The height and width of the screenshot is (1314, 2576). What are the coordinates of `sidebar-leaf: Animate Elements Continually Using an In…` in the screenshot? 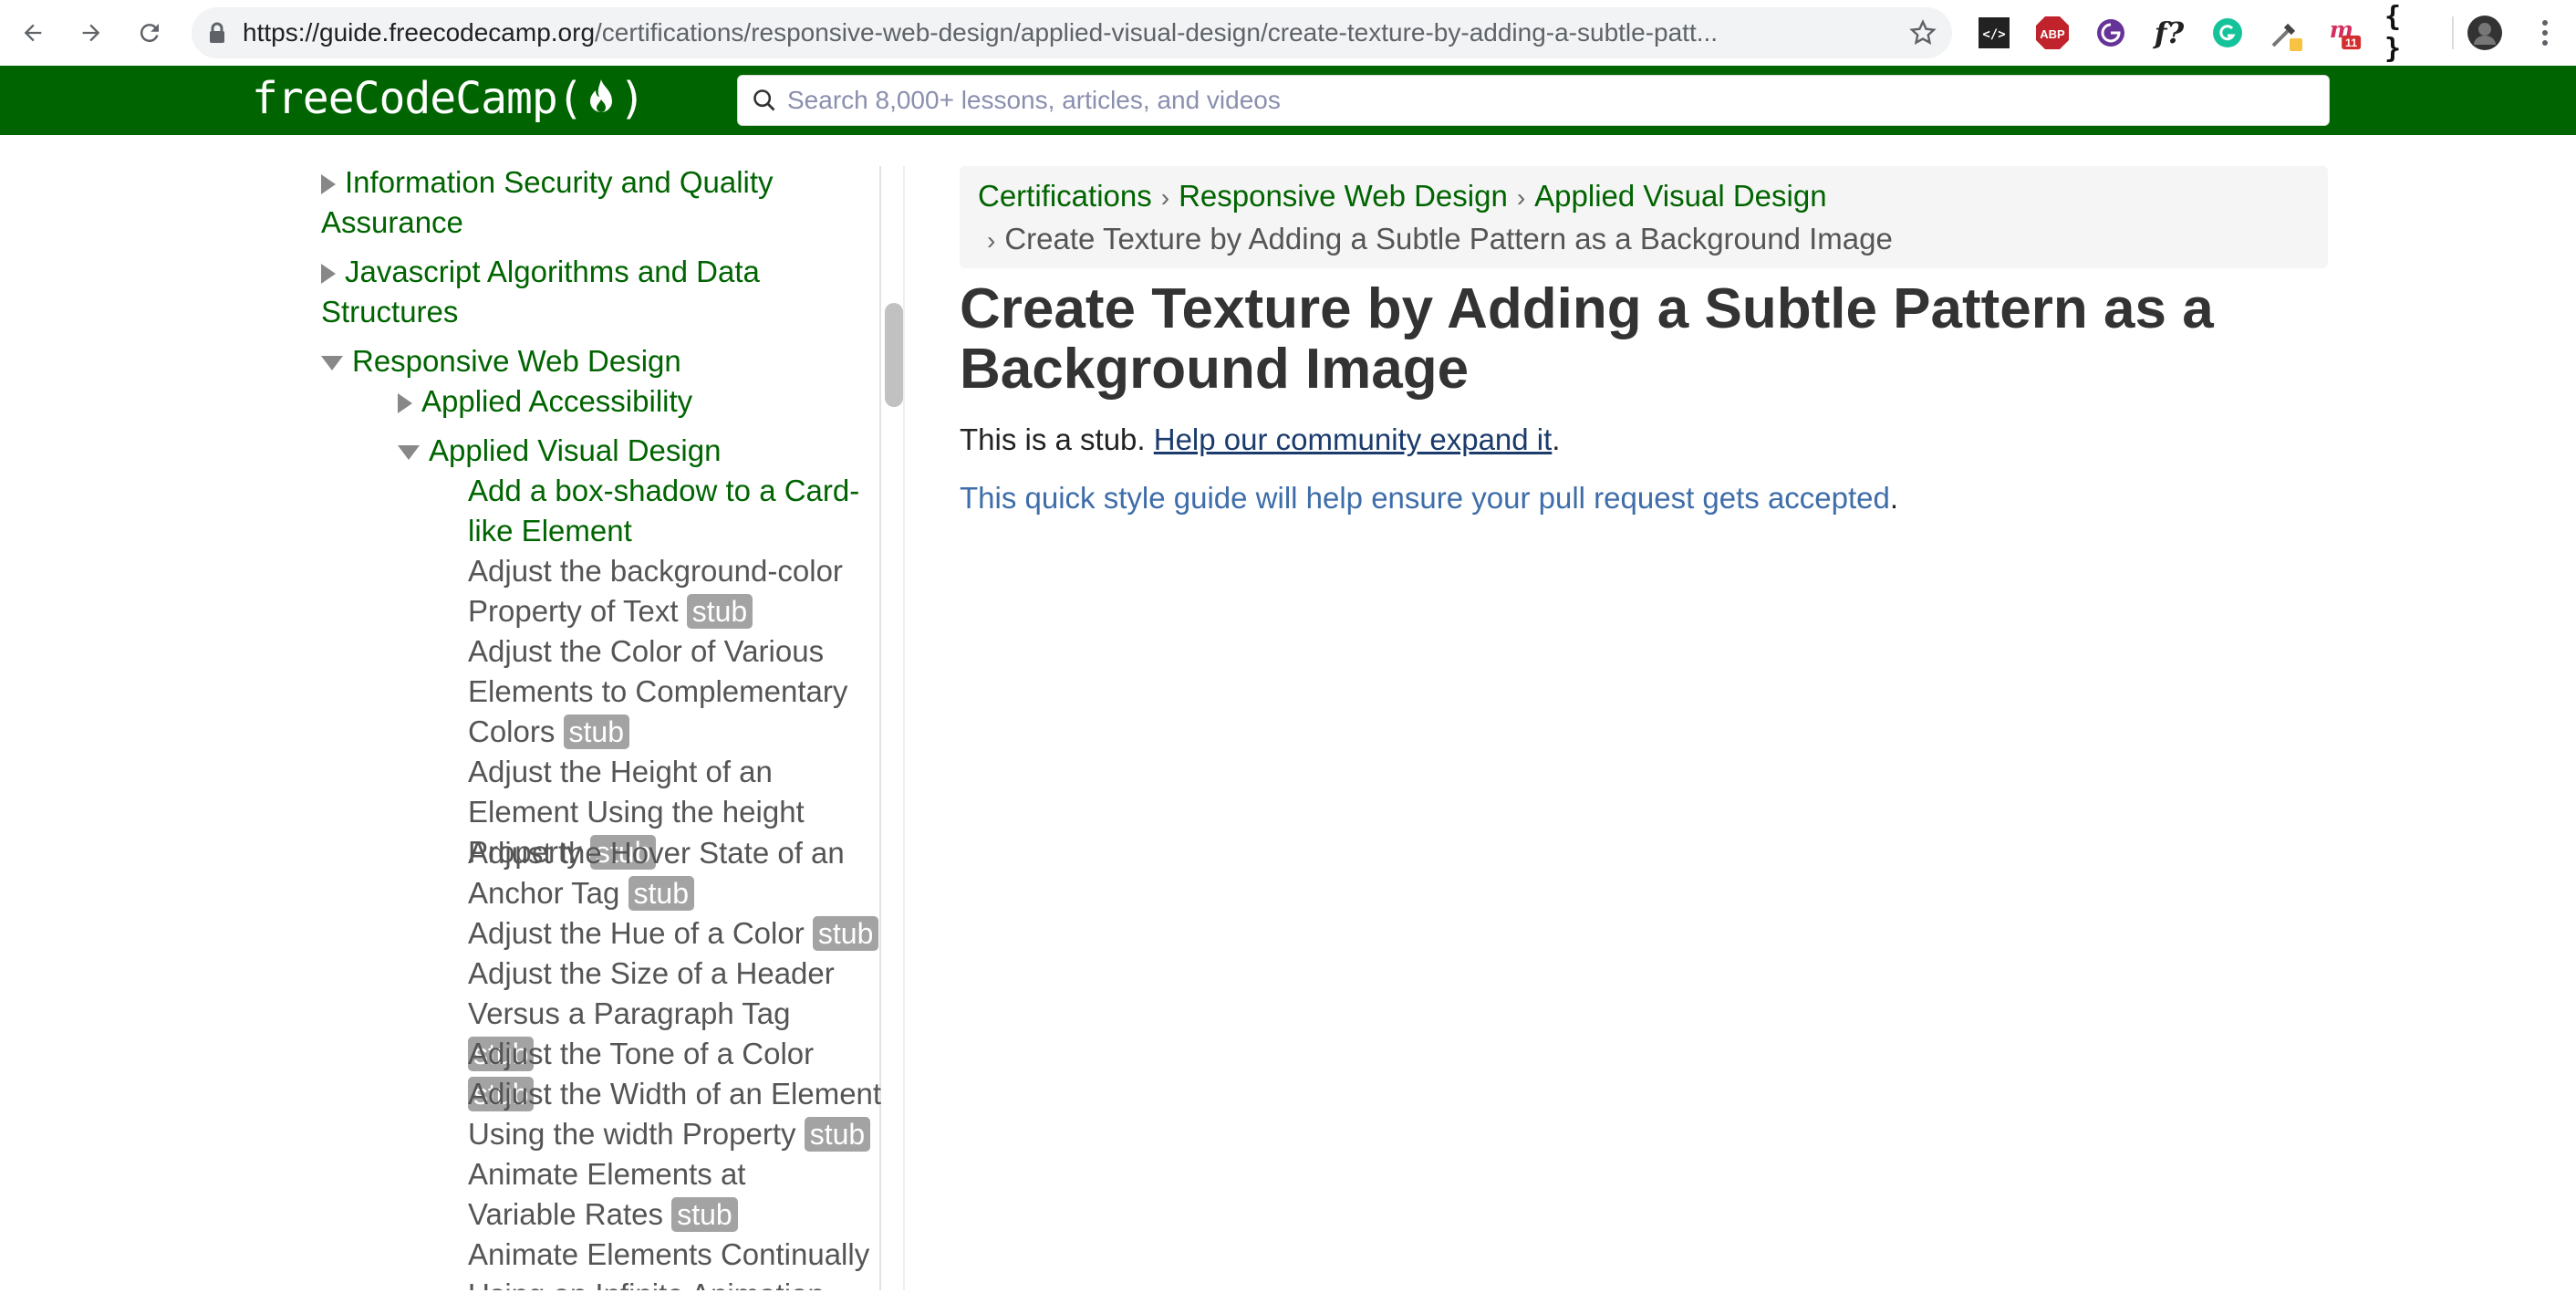 It's located at (678, 1262).